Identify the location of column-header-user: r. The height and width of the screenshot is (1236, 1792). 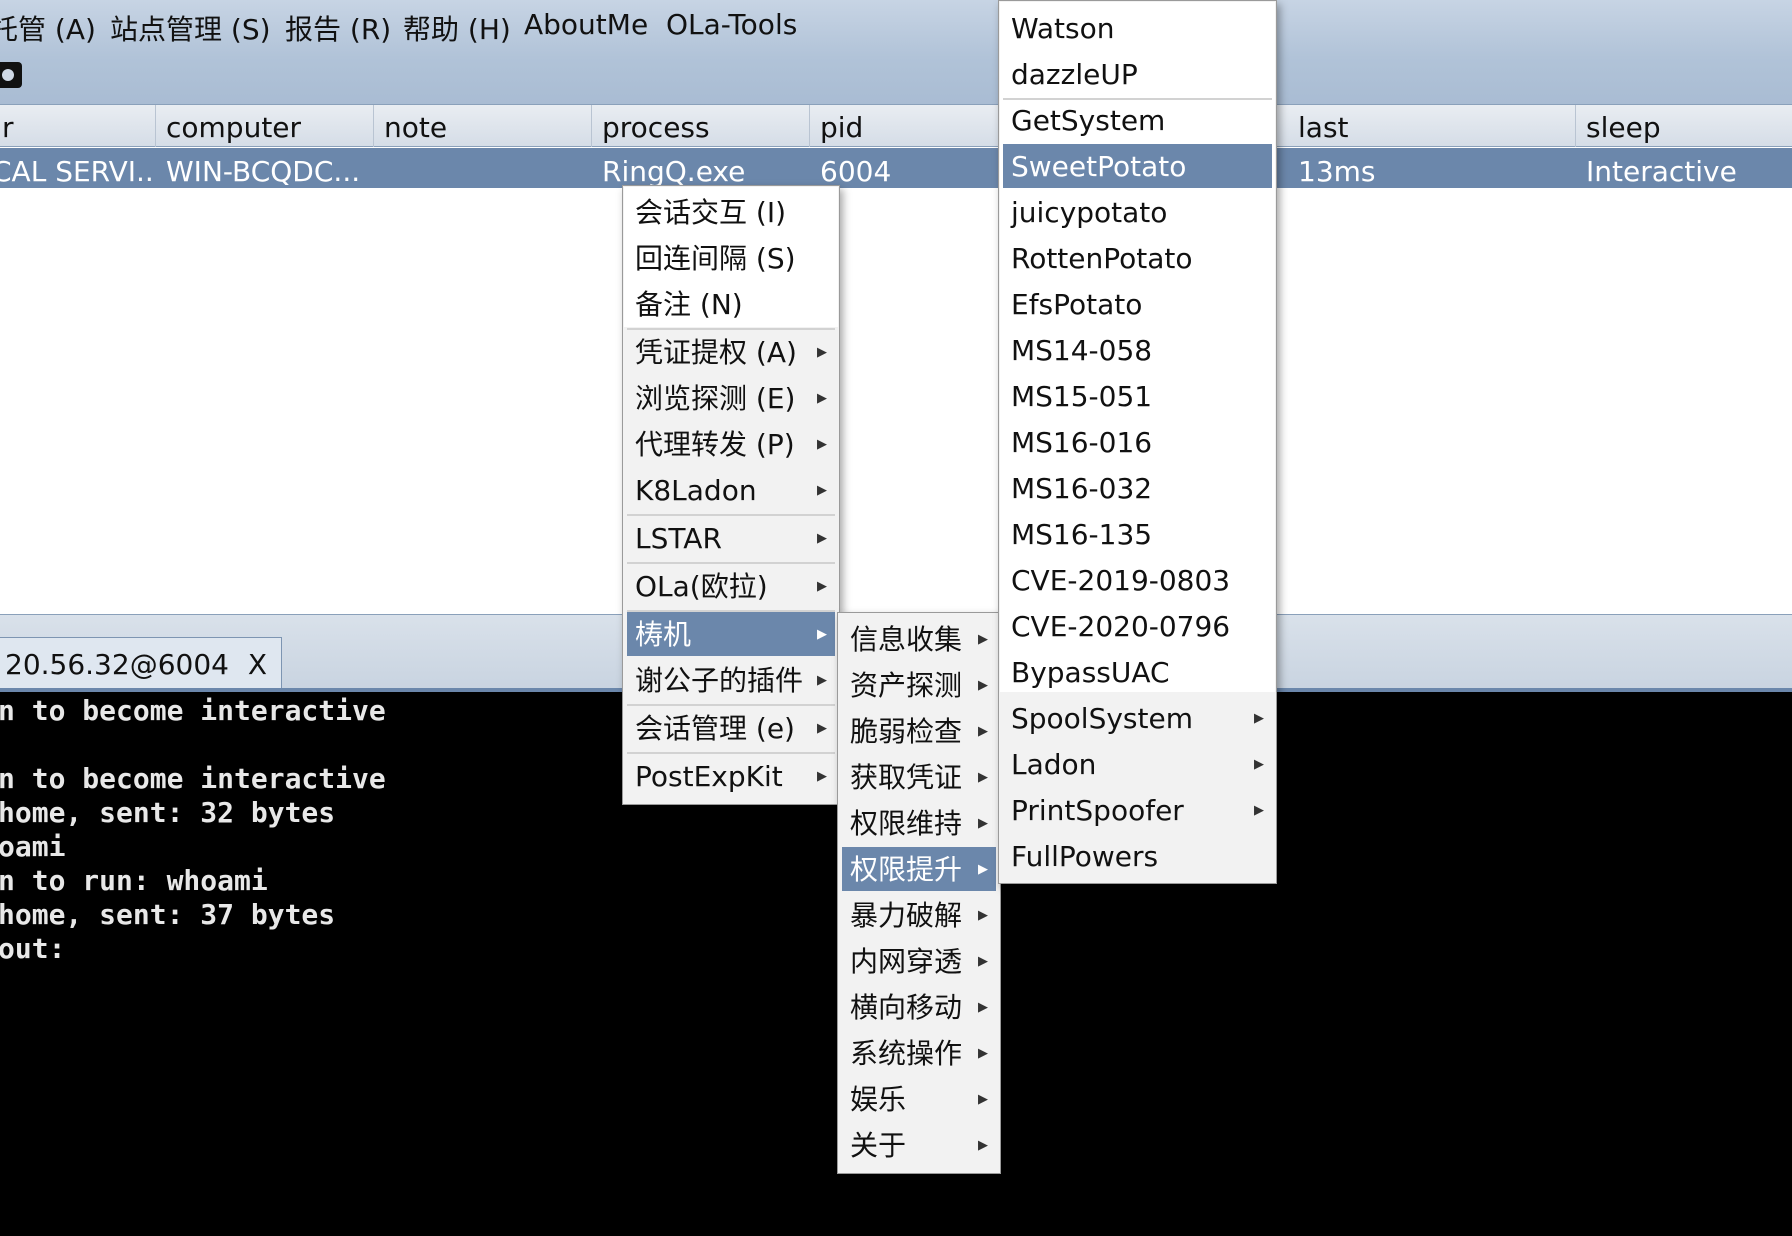
(78, 126).